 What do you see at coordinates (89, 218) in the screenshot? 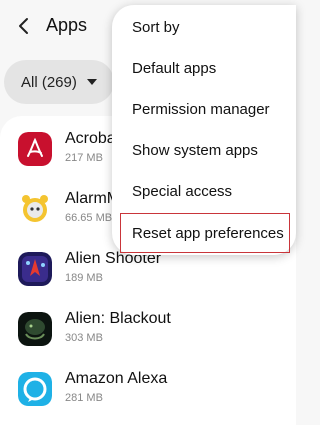
I see `app-size: 66.65 MB` at bounding box center [89, 218].